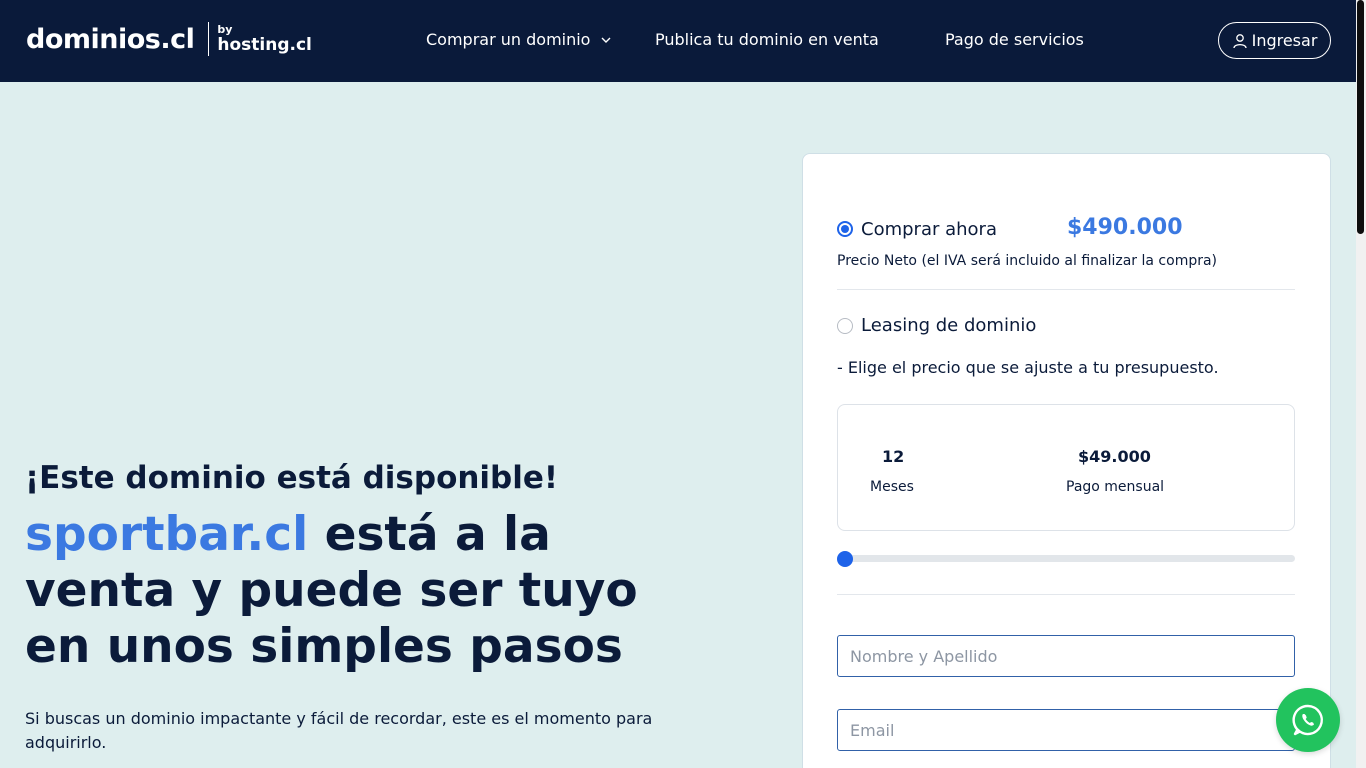 The height and width of the screenshot is (768, 1366). I want to click on plan-monthly-label: Pago mensual, so click(1115, 487).